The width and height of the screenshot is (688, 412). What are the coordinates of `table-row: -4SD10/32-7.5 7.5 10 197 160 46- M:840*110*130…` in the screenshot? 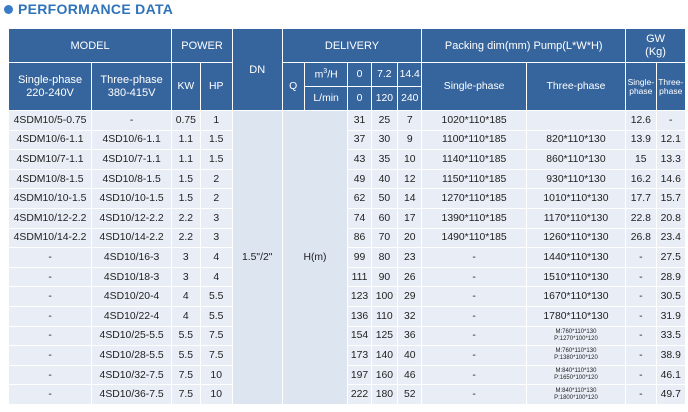 It's located at (346, 375).